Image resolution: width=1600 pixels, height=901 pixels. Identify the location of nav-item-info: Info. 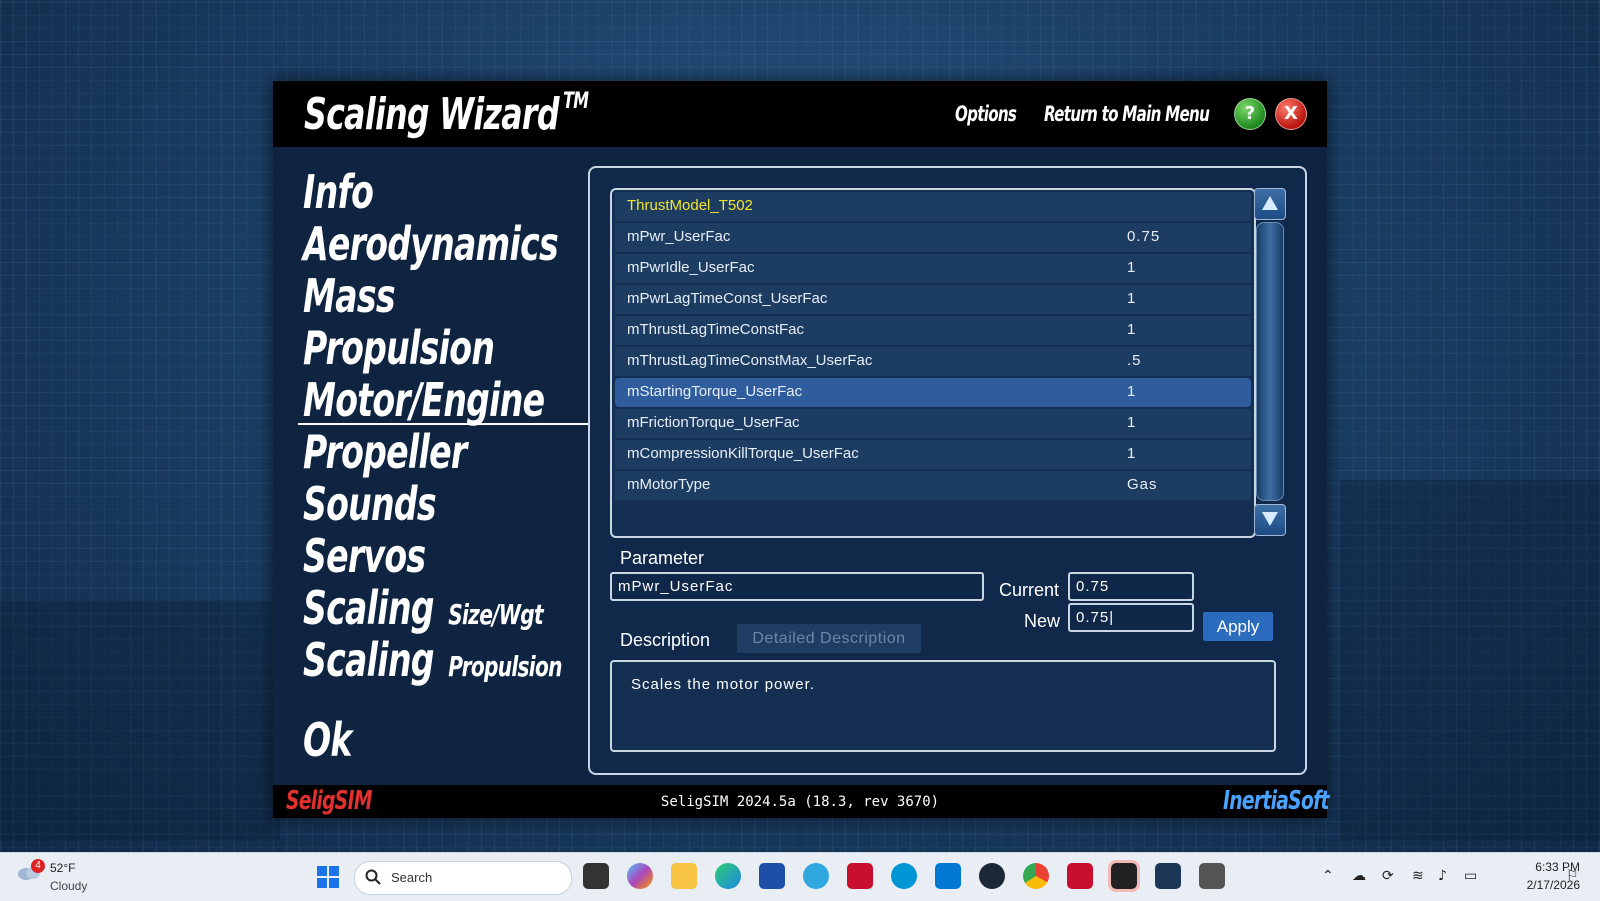
(338, 192).